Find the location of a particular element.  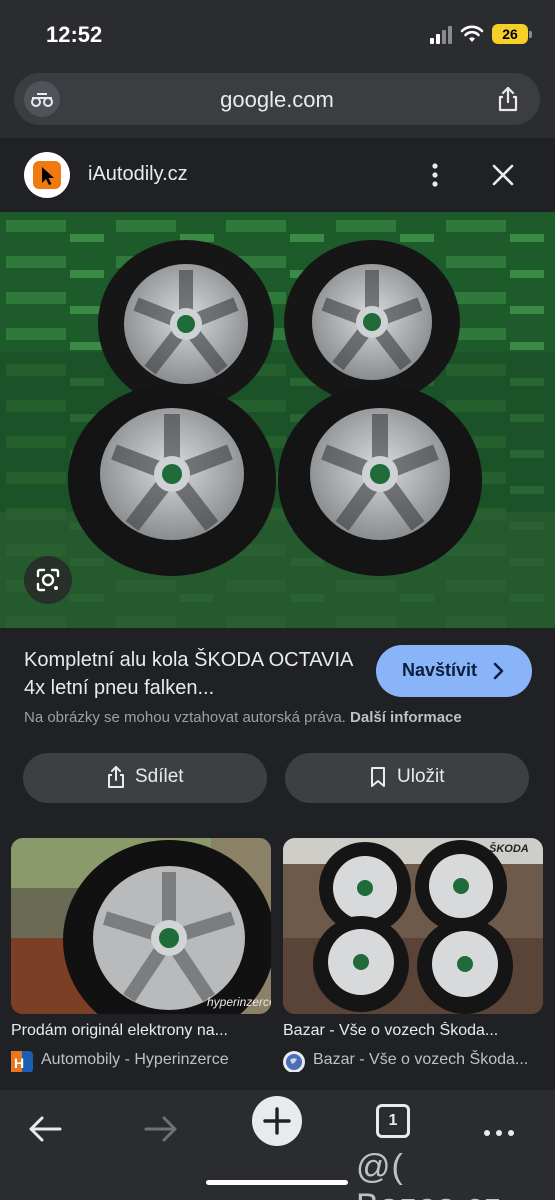

related-result-source: H Automobily - Hyperinzerce is located at coordinates (142, 1061).